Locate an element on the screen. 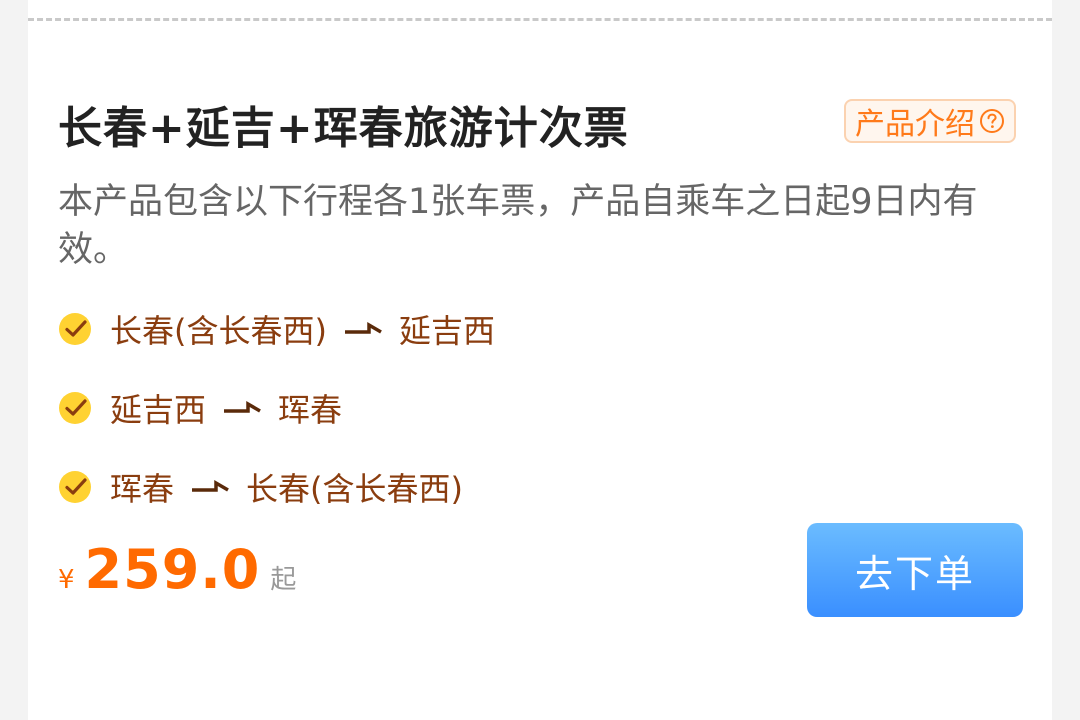 The image size is (1080, 720). route-to: 长春(含长春西) is located at coordinates (354, 489).